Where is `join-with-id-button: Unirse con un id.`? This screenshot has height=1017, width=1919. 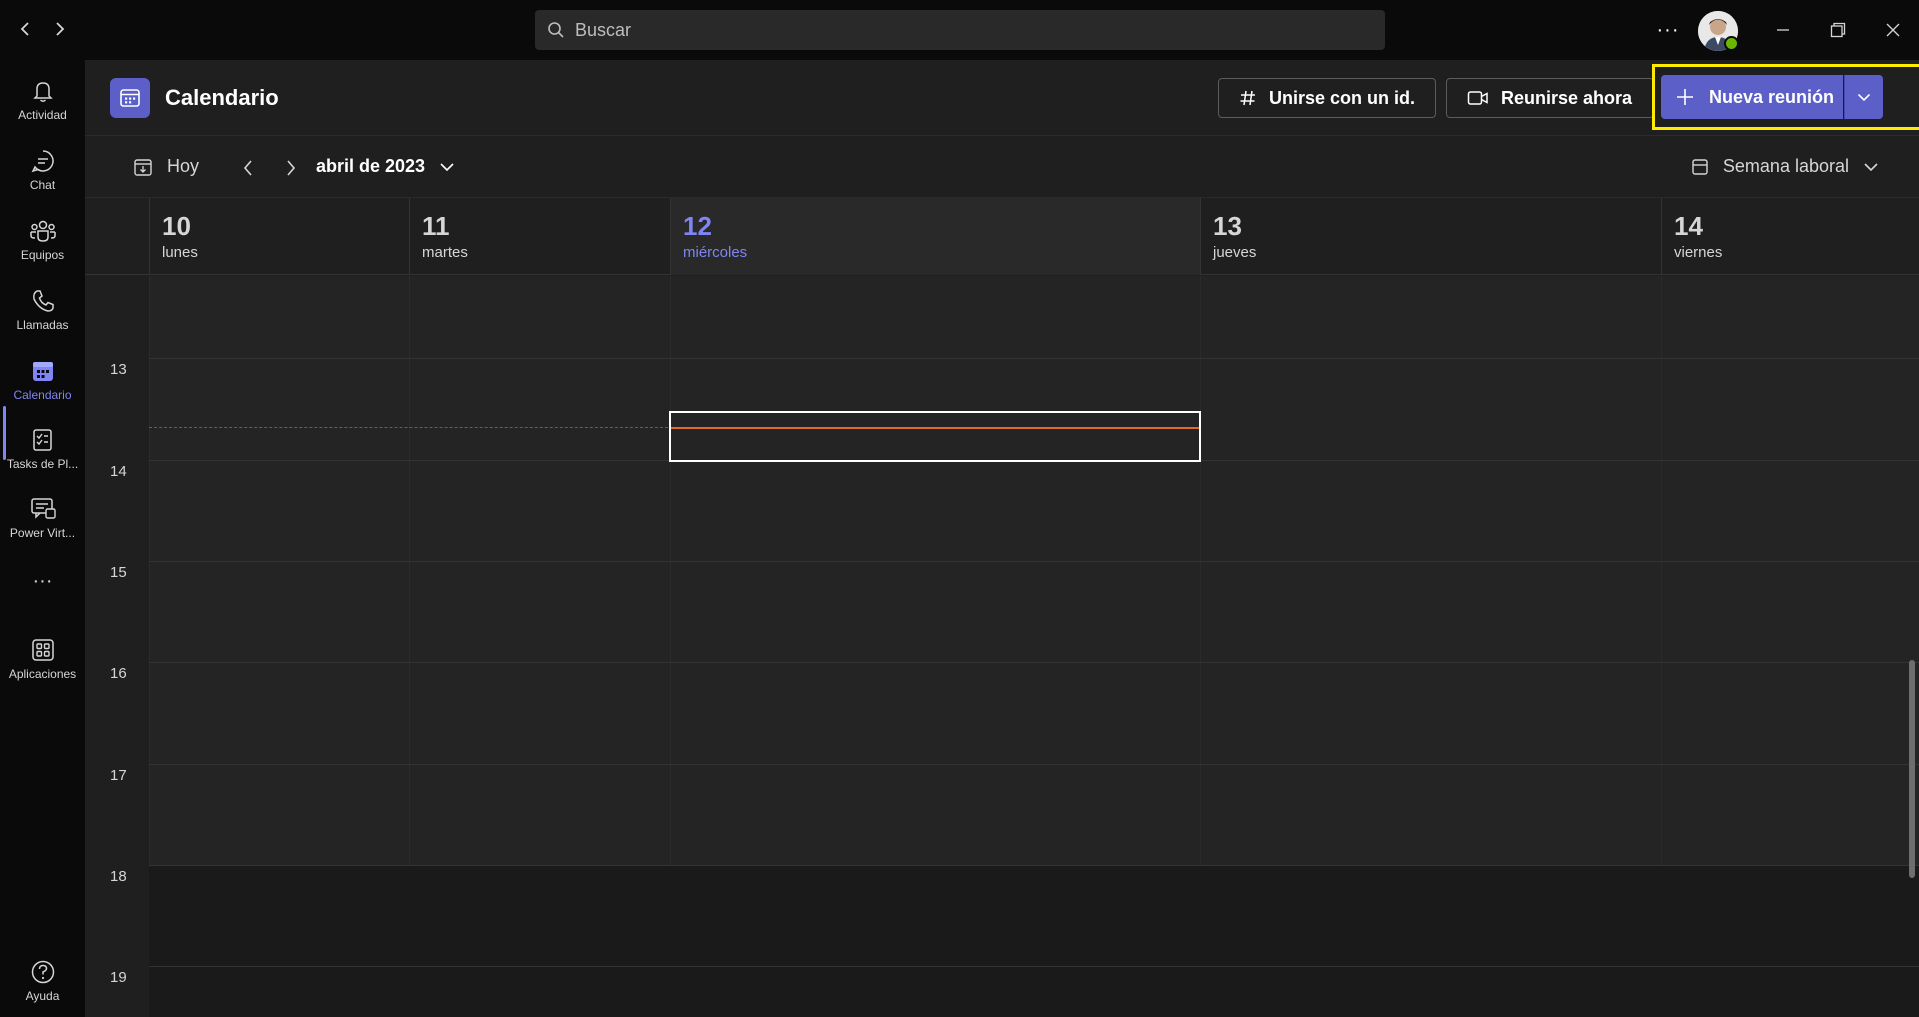
join-with-id-button: Unirse con un id. is located at coordinates (1327, 98).